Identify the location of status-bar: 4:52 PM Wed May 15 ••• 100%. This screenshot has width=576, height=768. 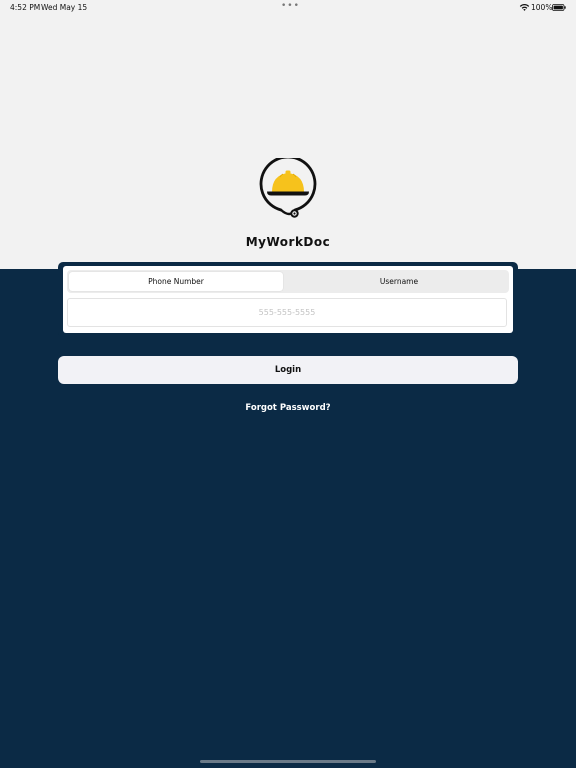
(288, 7).